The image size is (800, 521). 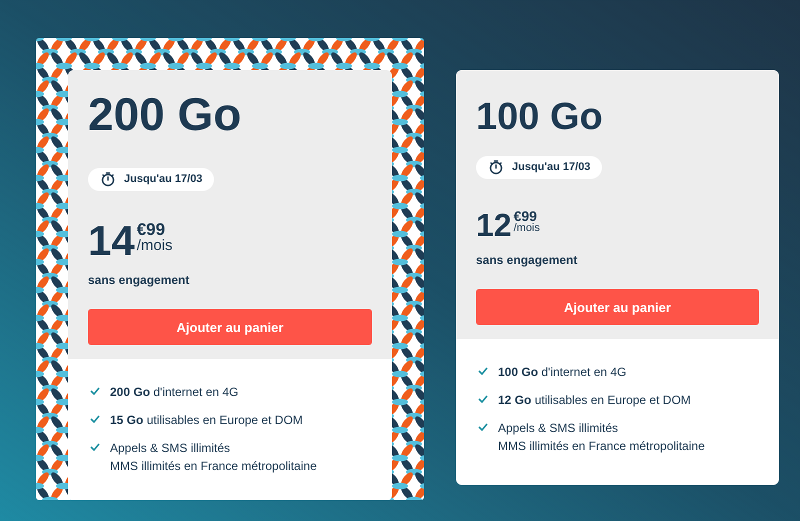 What do you see at coordinates (562, 373) in the screenshot?
I see `feature-text: 100 Go d'internet en 4G` at bounding box center [562, 373].